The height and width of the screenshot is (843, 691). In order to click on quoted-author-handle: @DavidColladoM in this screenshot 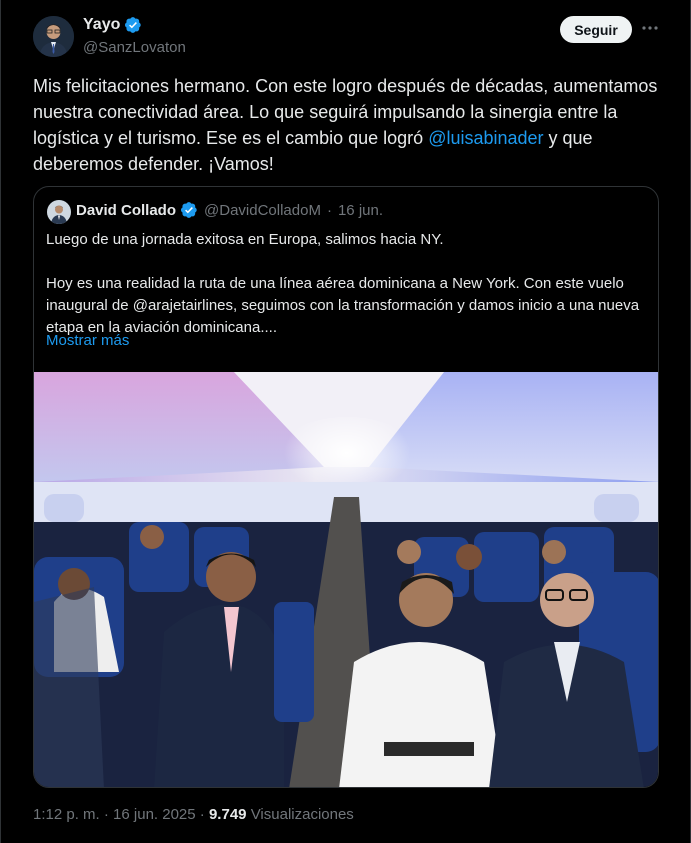, I will do `click(262, 210)`.